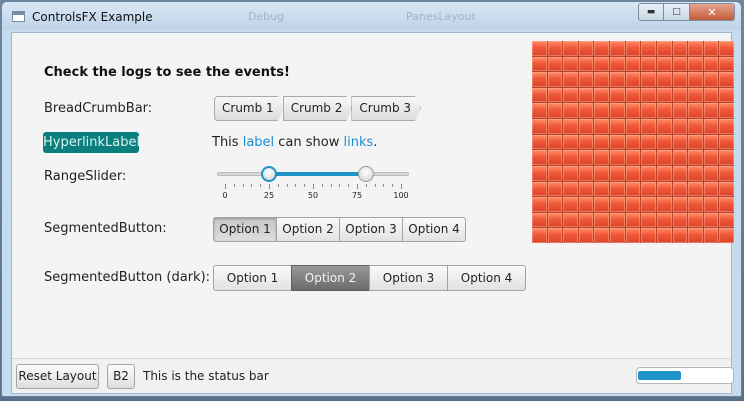 This screenshot has width=744, height=401. Describe the element at coordinates (57, 376) in the screenshot. I see `reset-layout-button: Reset Layout` at that location.